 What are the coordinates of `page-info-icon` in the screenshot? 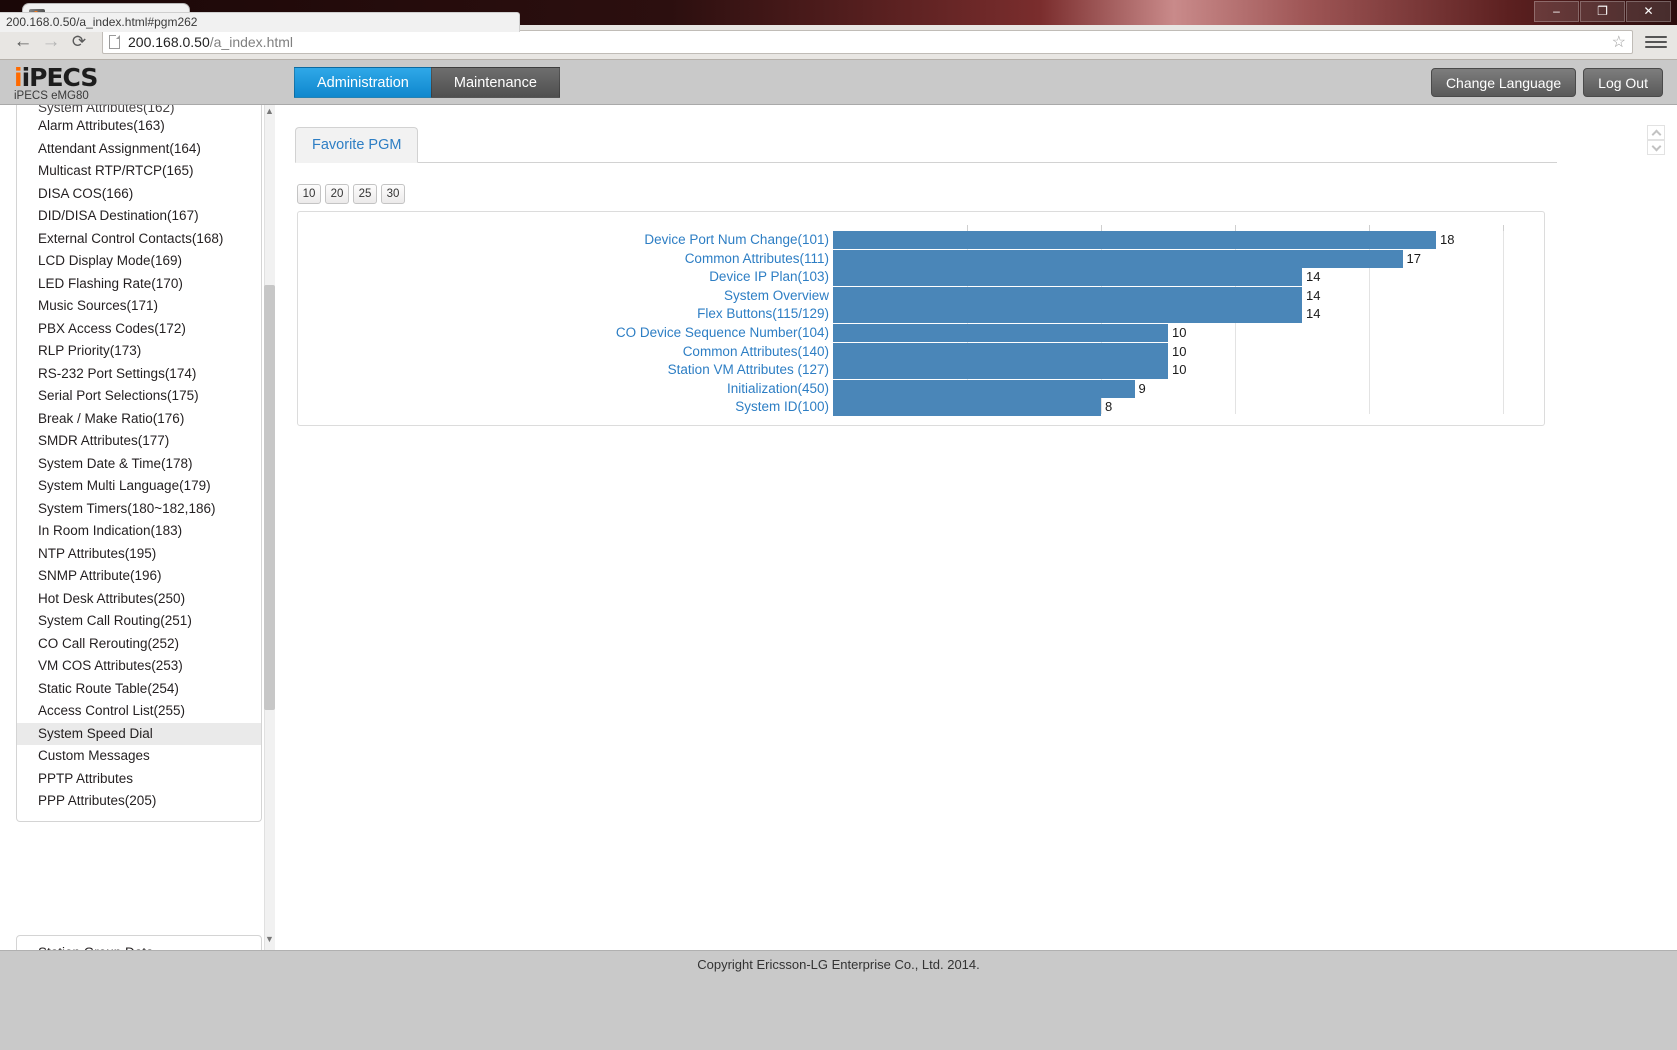 It's located at (114, 42).